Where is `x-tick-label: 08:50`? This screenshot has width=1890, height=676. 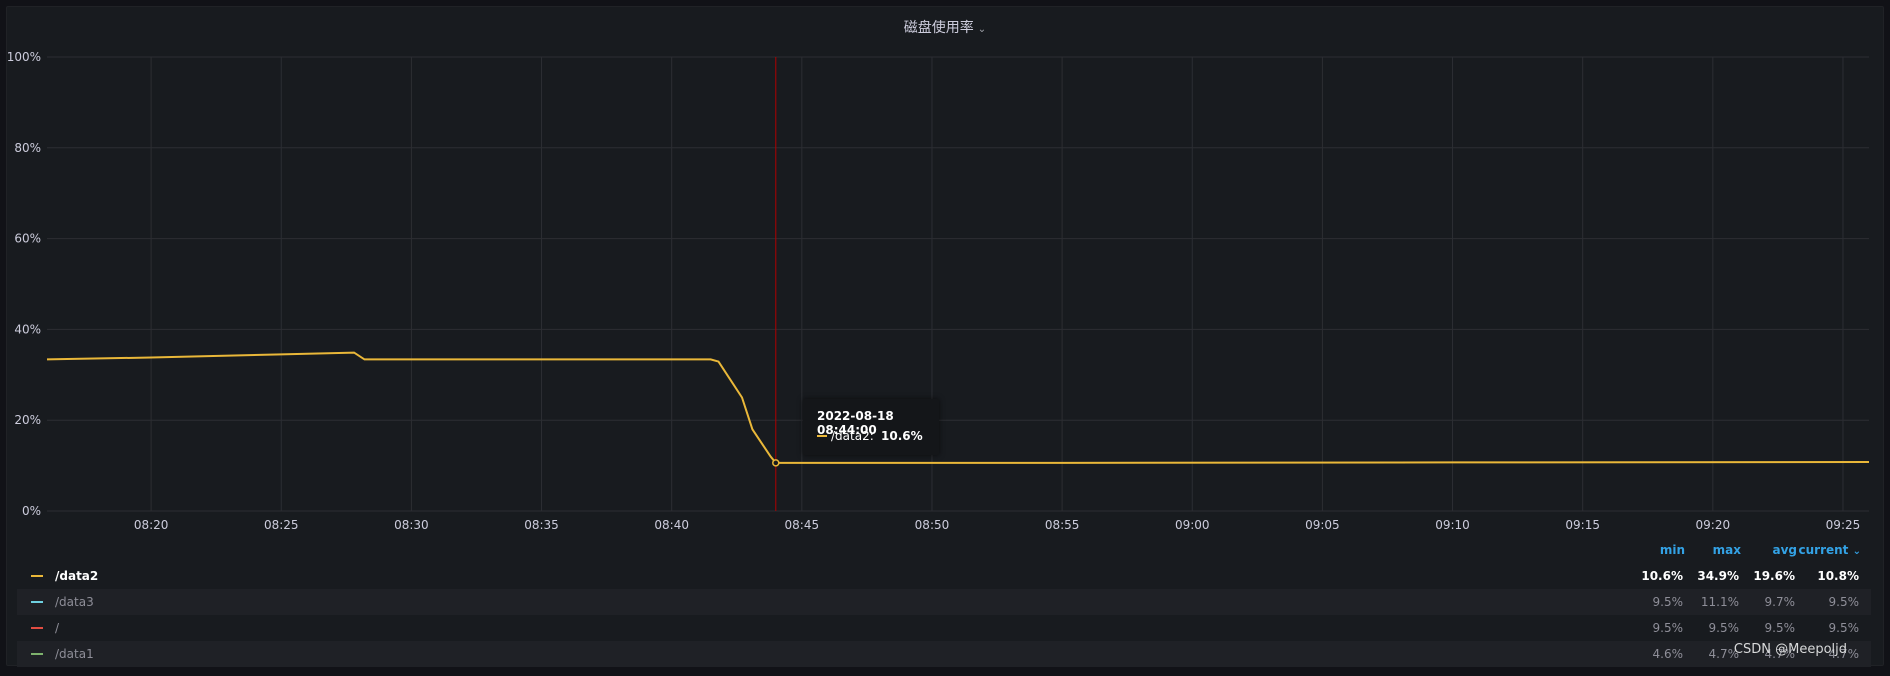 x-tick-label: 08:50 is located at coordinates (932, 525).